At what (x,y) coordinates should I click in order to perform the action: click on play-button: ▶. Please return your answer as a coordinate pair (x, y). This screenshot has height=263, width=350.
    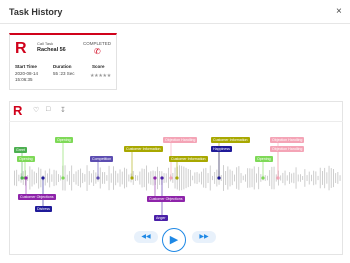
    Looking at the image, I should click on (174, 240).